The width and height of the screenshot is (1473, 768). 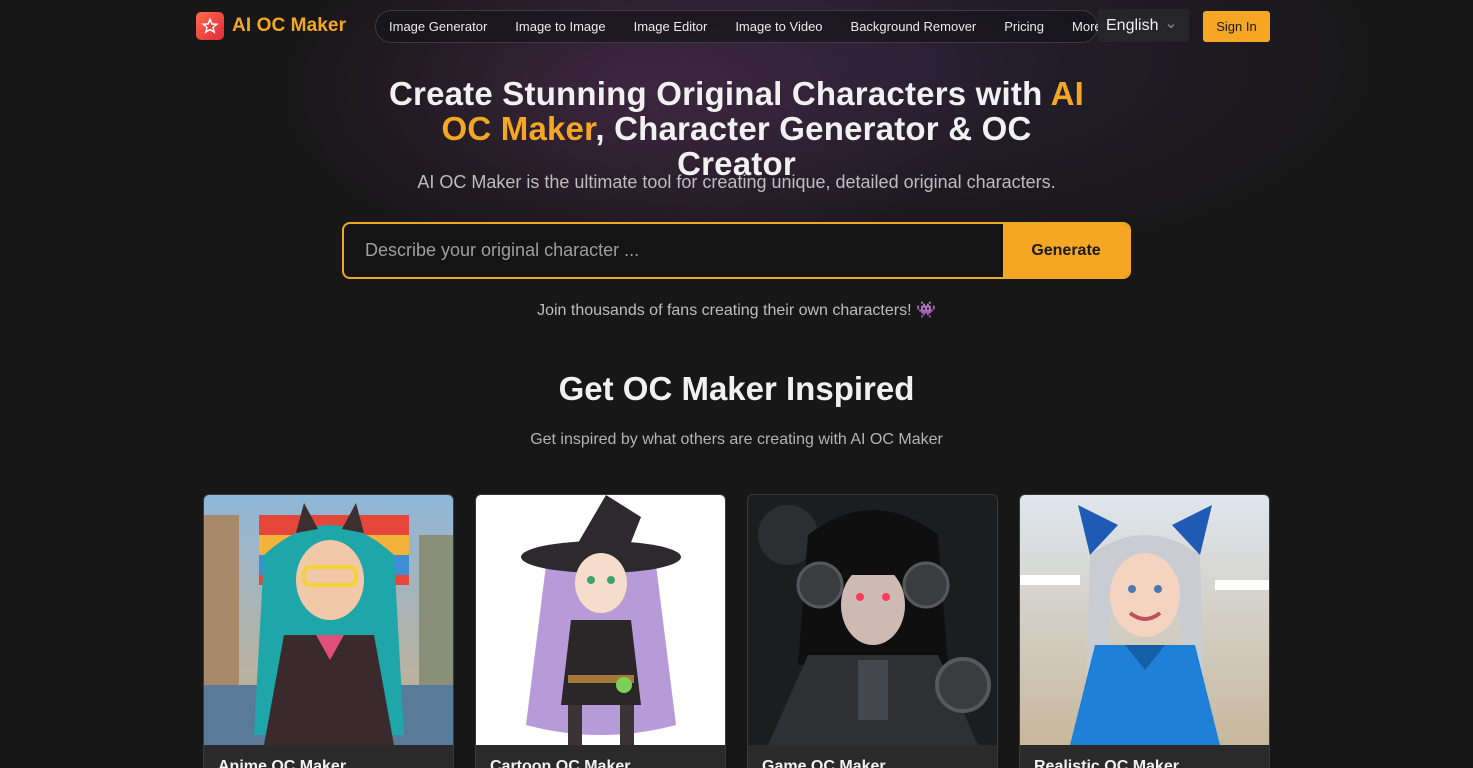 I want to click on sign-in-button: Sign In, so click(x=1236, y=26).